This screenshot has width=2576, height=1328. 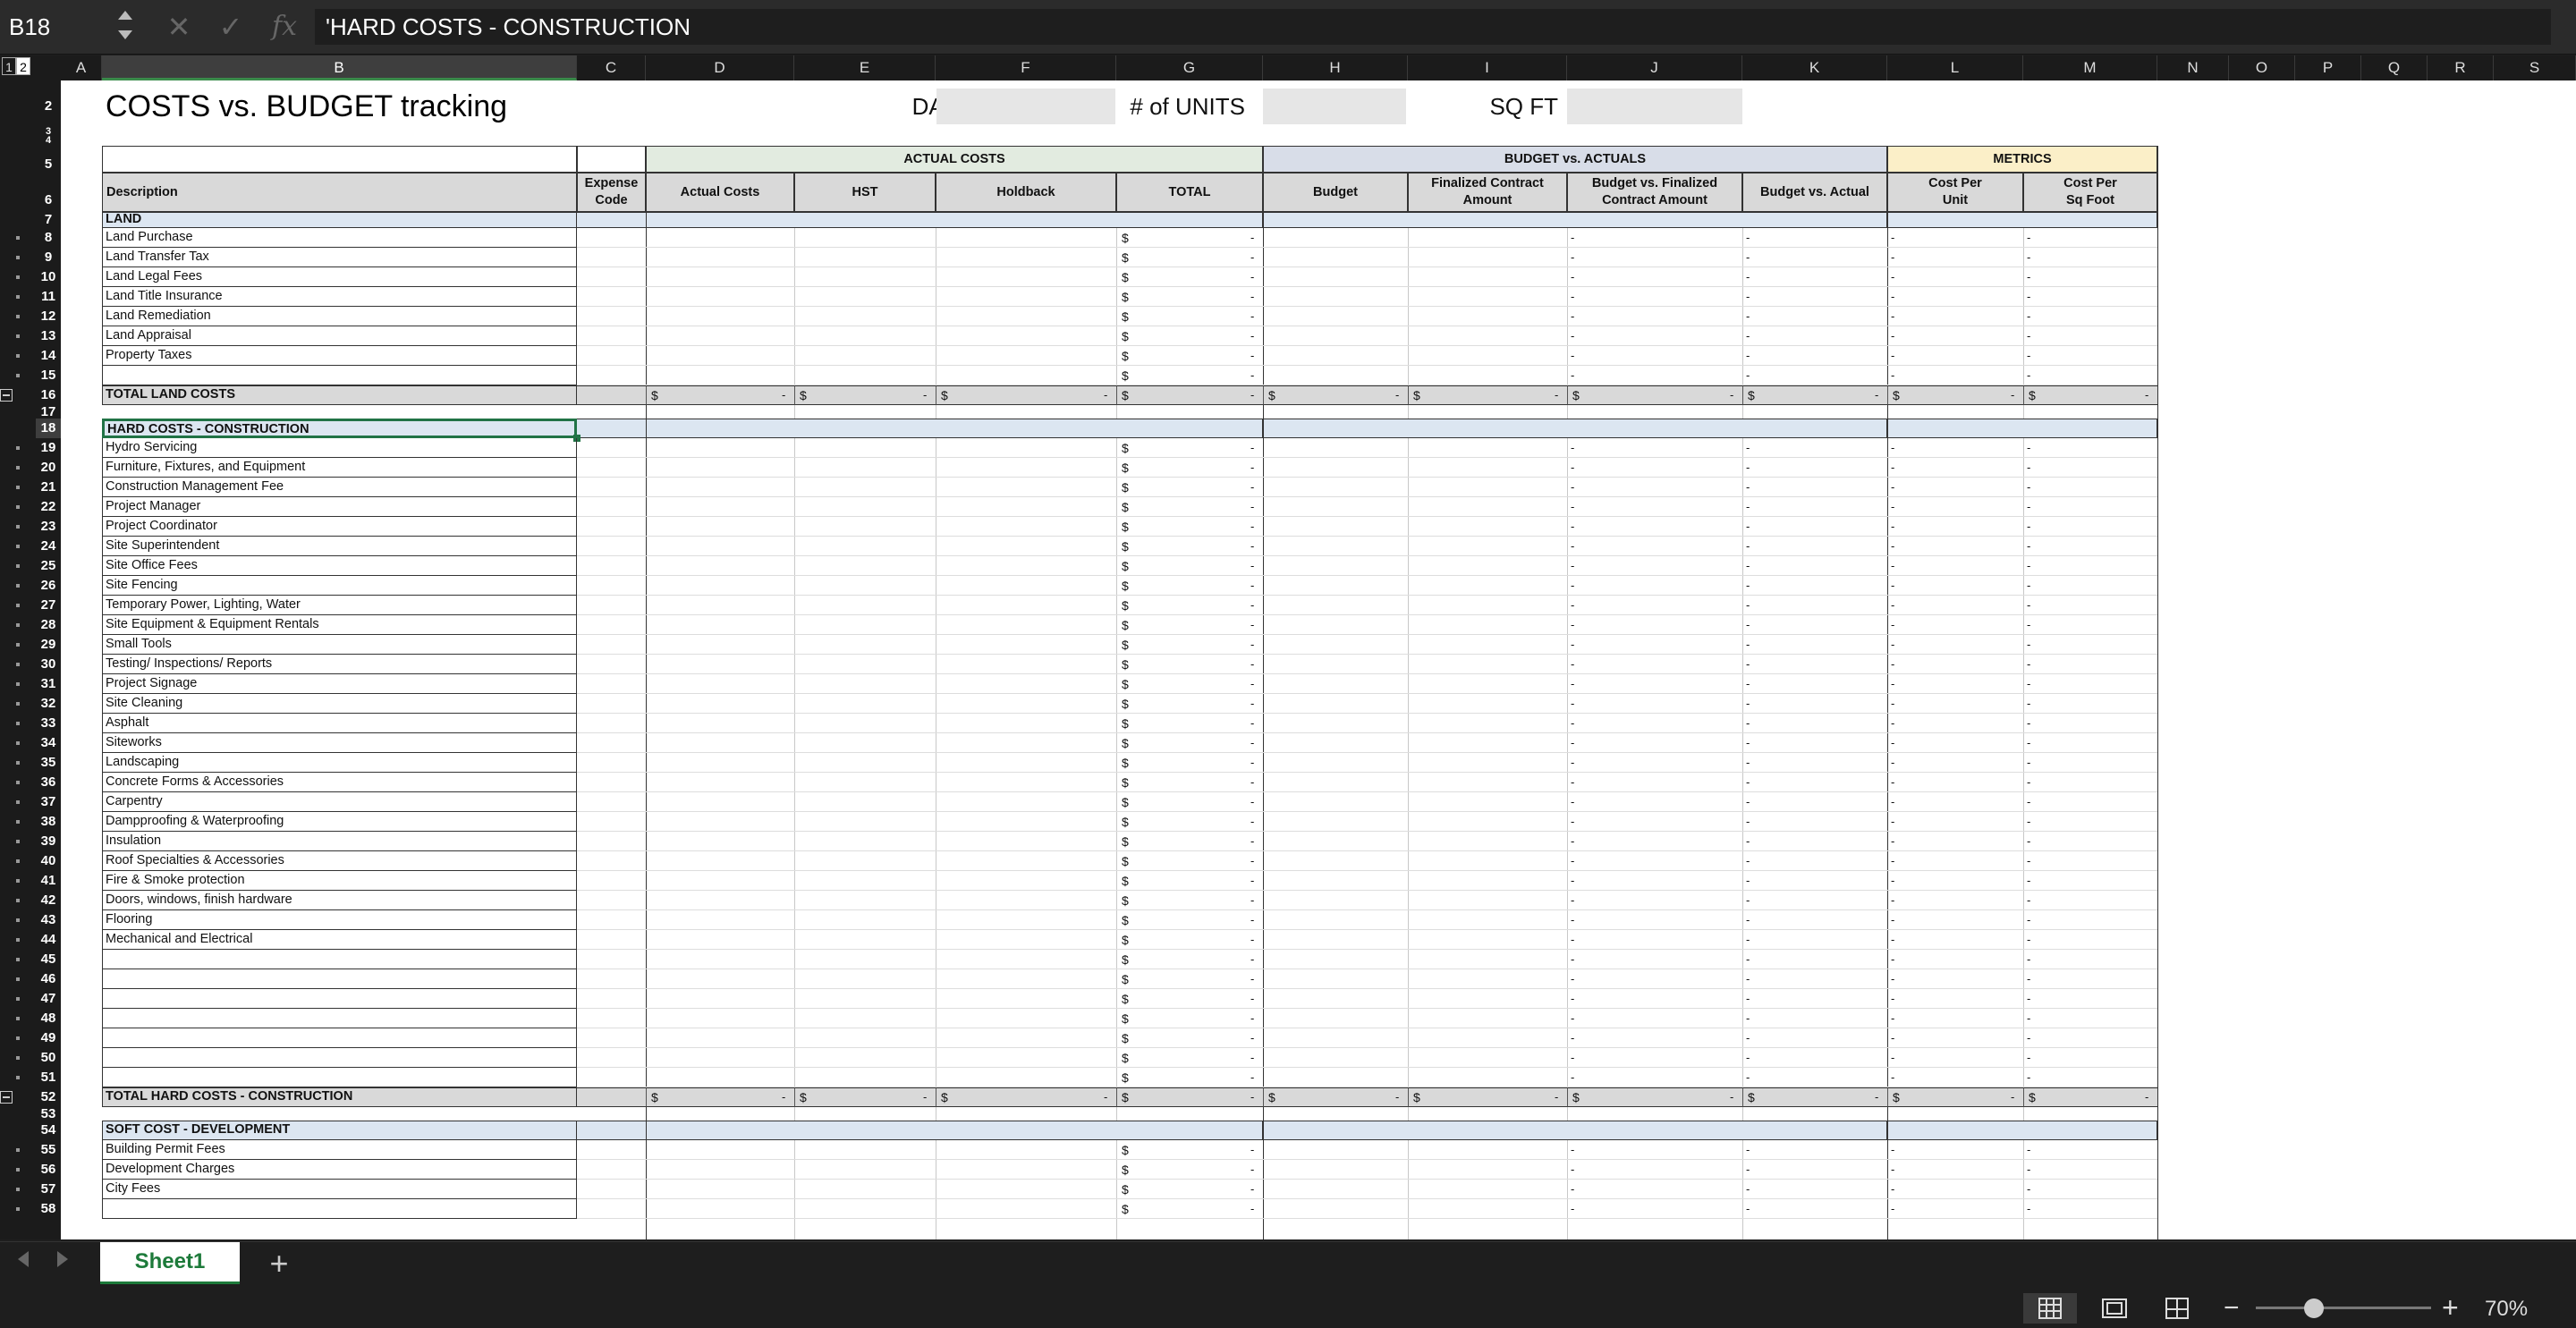 I want to click on row-description: Carpentry, so click(x=339, y=802).